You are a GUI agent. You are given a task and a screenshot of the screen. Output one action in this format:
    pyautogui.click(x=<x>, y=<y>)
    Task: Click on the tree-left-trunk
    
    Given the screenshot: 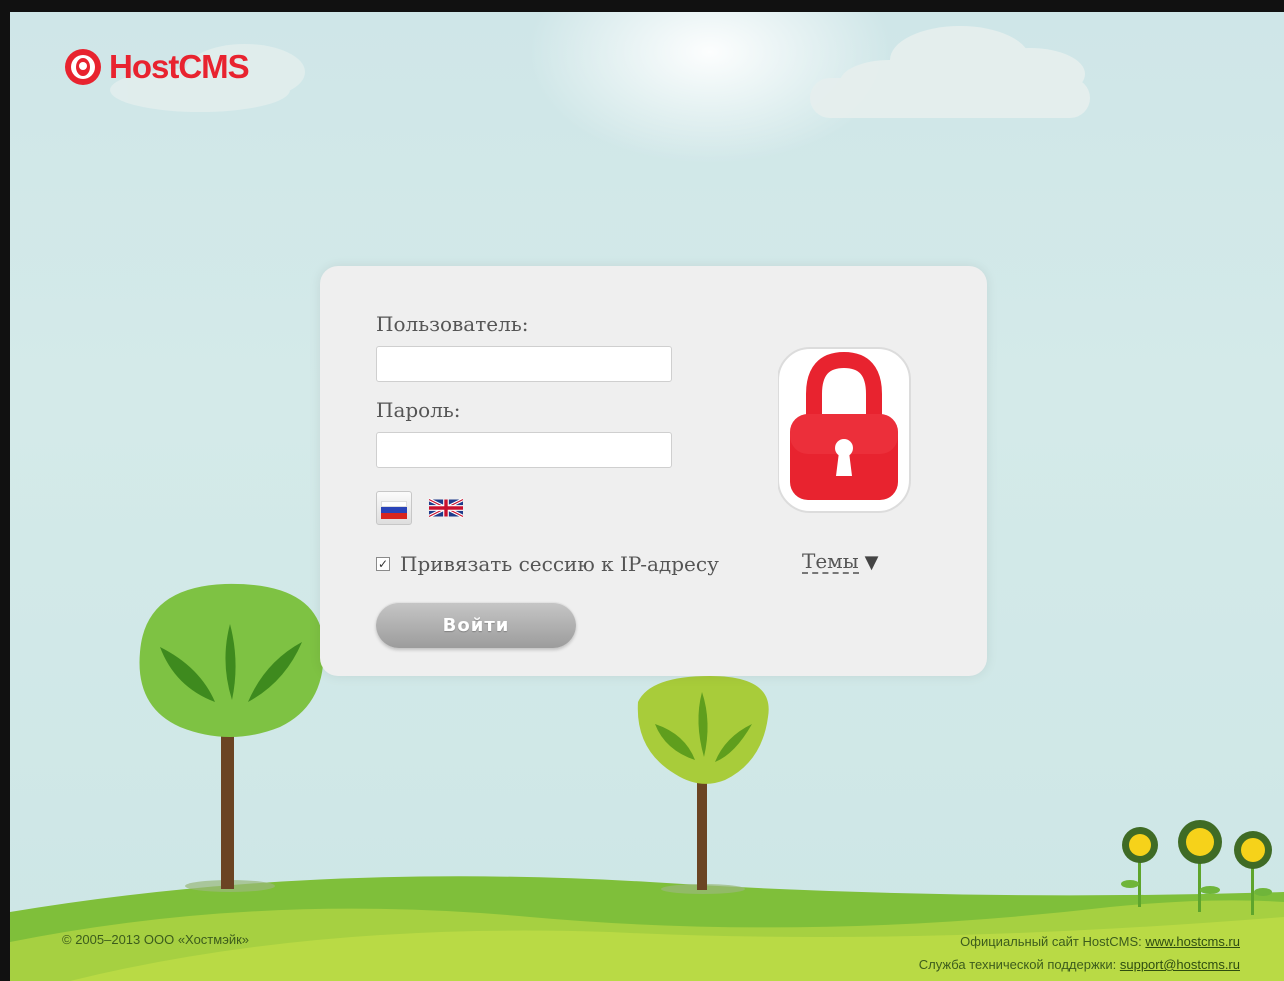 What is the action you would take?
    pyautogui.click(x=227, y=808)
    